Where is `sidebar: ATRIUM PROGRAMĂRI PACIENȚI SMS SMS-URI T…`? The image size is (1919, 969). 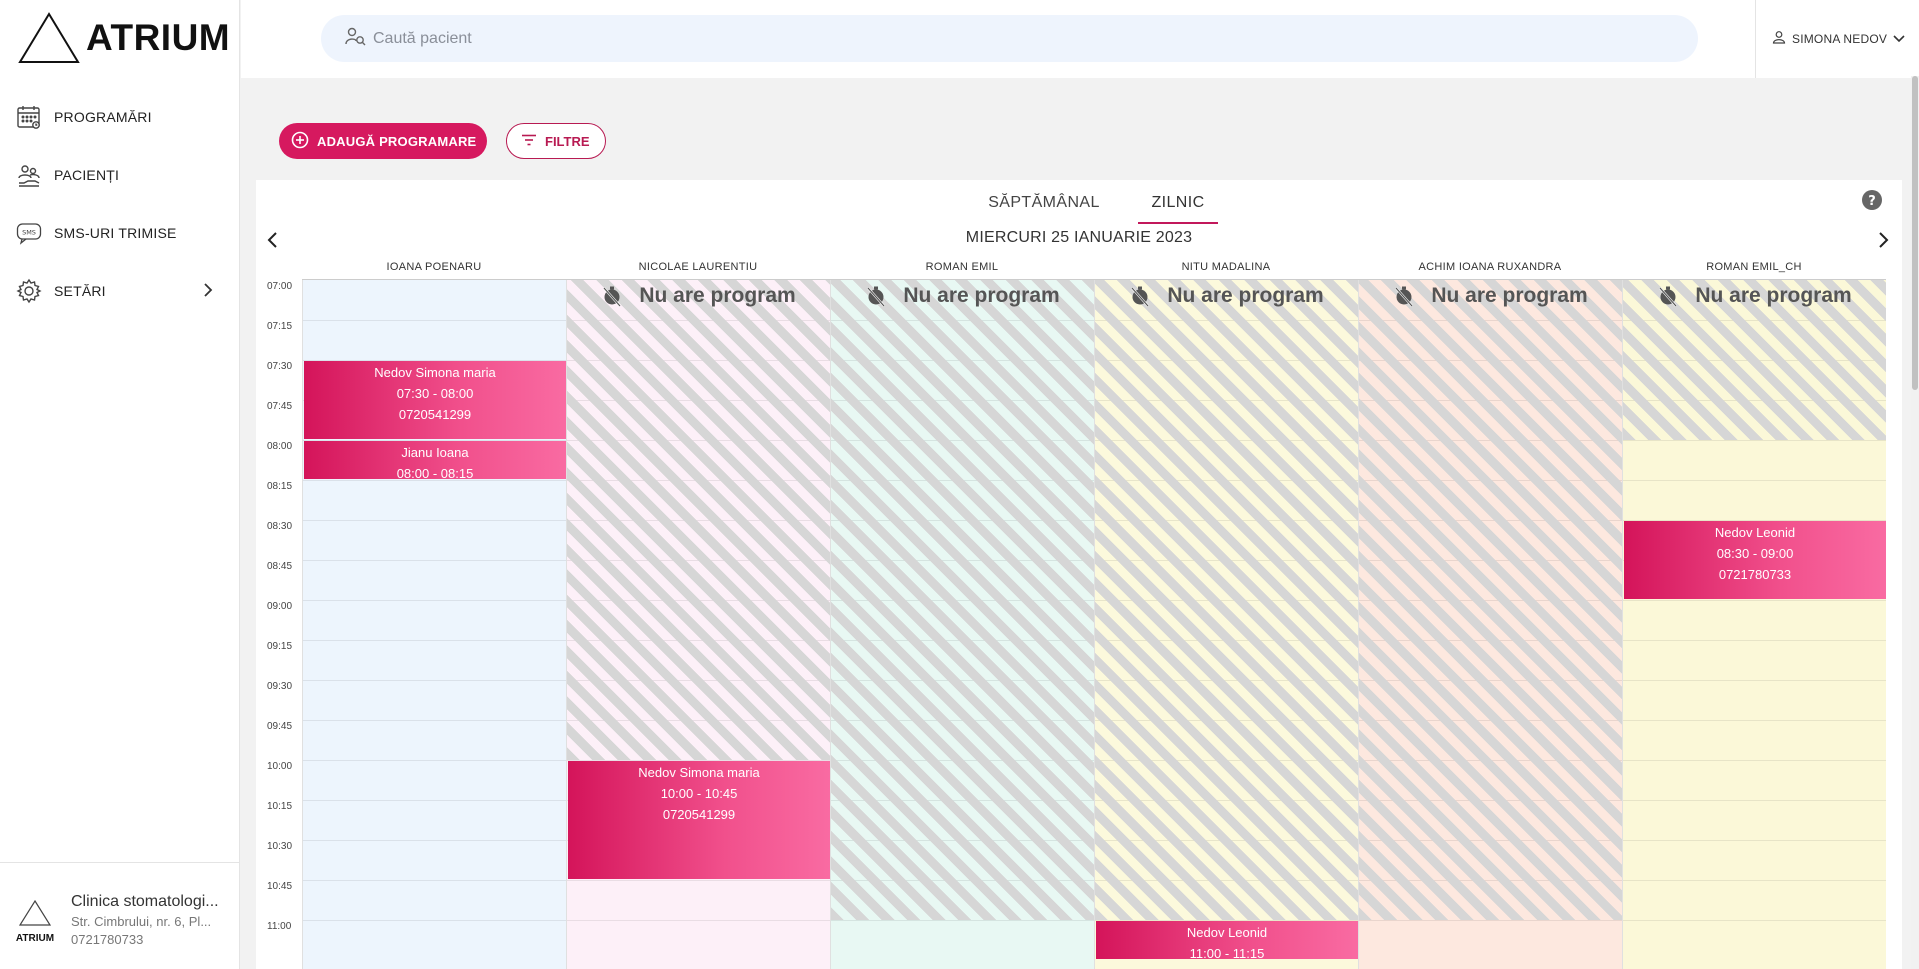
sidebar: ATRIUM PROGRAMĂRI PACIENȚI SMS SMS-URI T… is located at coordinates (120, 484).